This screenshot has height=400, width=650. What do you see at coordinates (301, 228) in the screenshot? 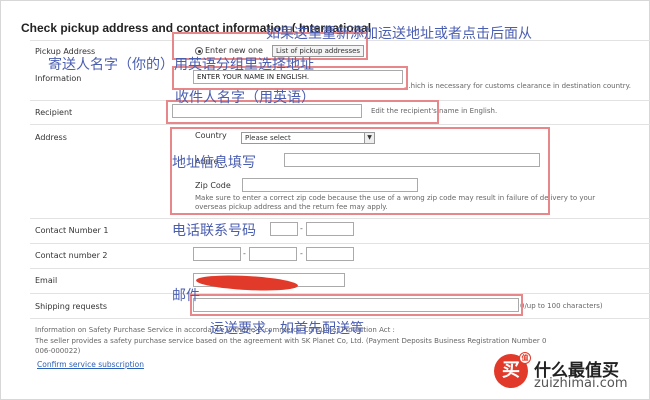
I see `contact1-dash: -` at bounding box center [301, 228].